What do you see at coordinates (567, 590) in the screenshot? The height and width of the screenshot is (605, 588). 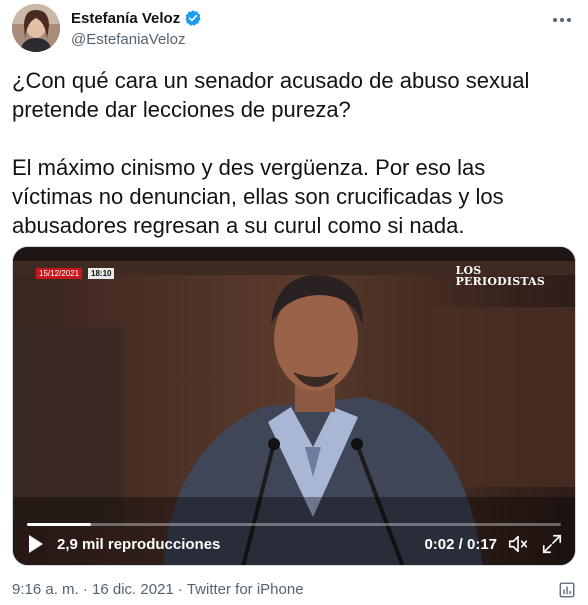 I see `analytics-icon` at bounding box center [567, 590].